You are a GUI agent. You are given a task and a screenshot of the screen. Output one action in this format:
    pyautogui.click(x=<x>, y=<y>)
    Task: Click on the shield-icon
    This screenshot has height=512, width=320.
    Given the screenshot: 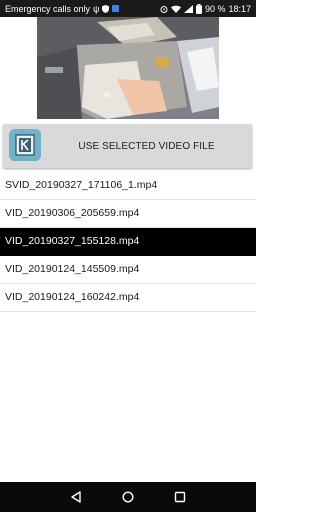 What is the action you would take?
    pyautogui.click(x=106, y=8)
    